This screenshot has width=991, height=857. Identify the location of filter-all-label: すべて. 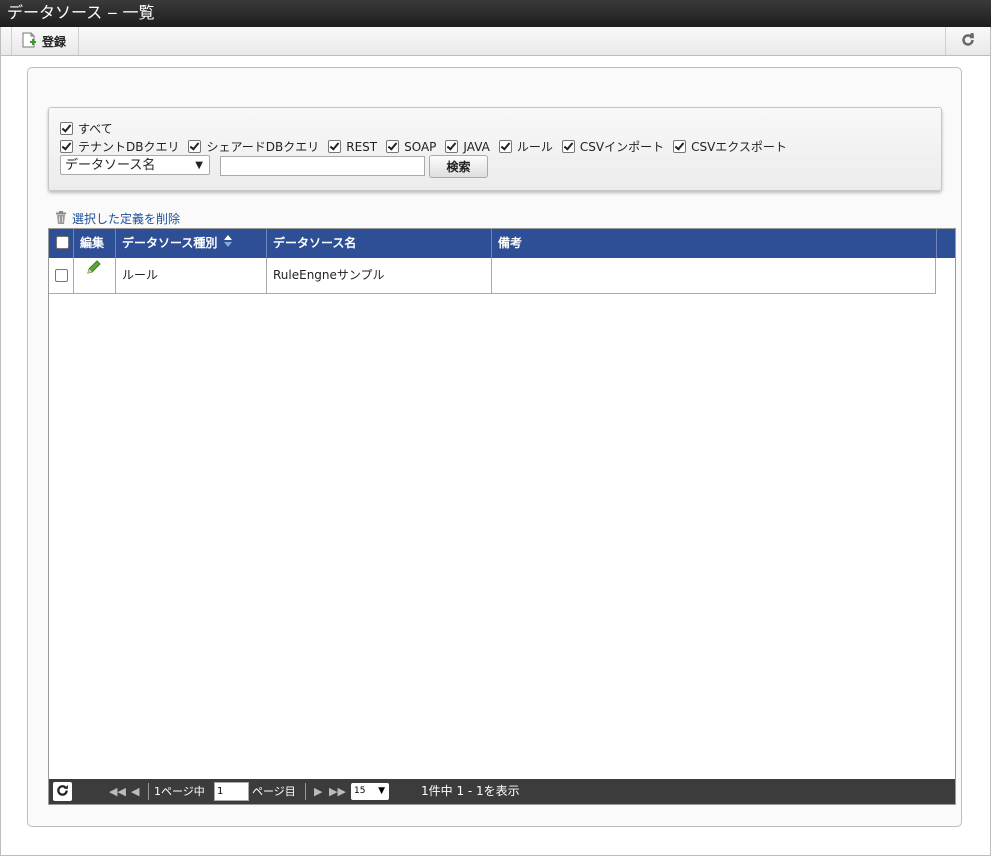
(95, 129).